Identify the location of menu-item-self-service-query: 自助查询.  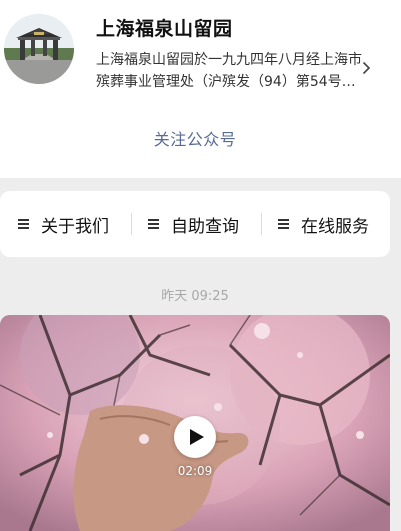
(193, 224).